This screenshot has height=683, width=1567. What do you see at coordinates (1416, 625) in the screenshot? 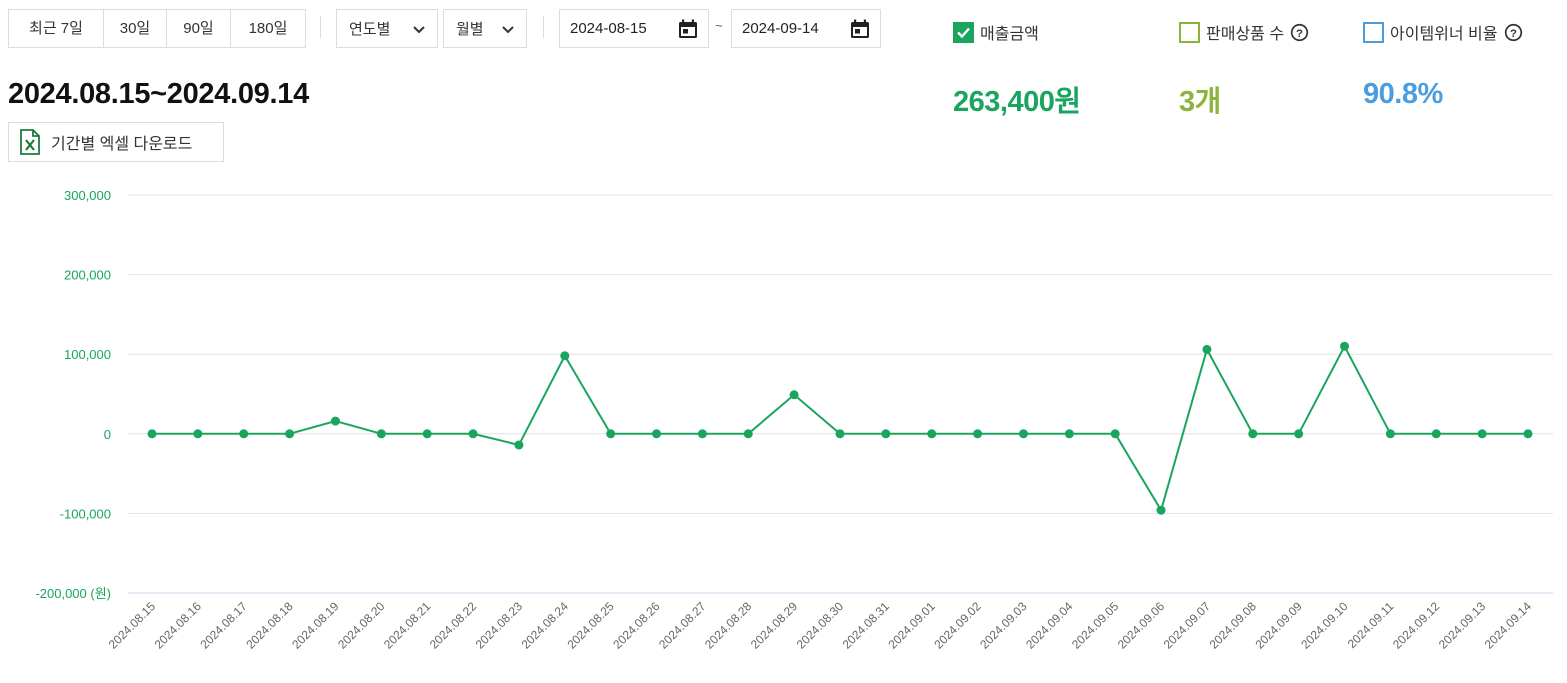
I see `x-tick-label: 2024.09.12` at bounding box center [1416, 625].